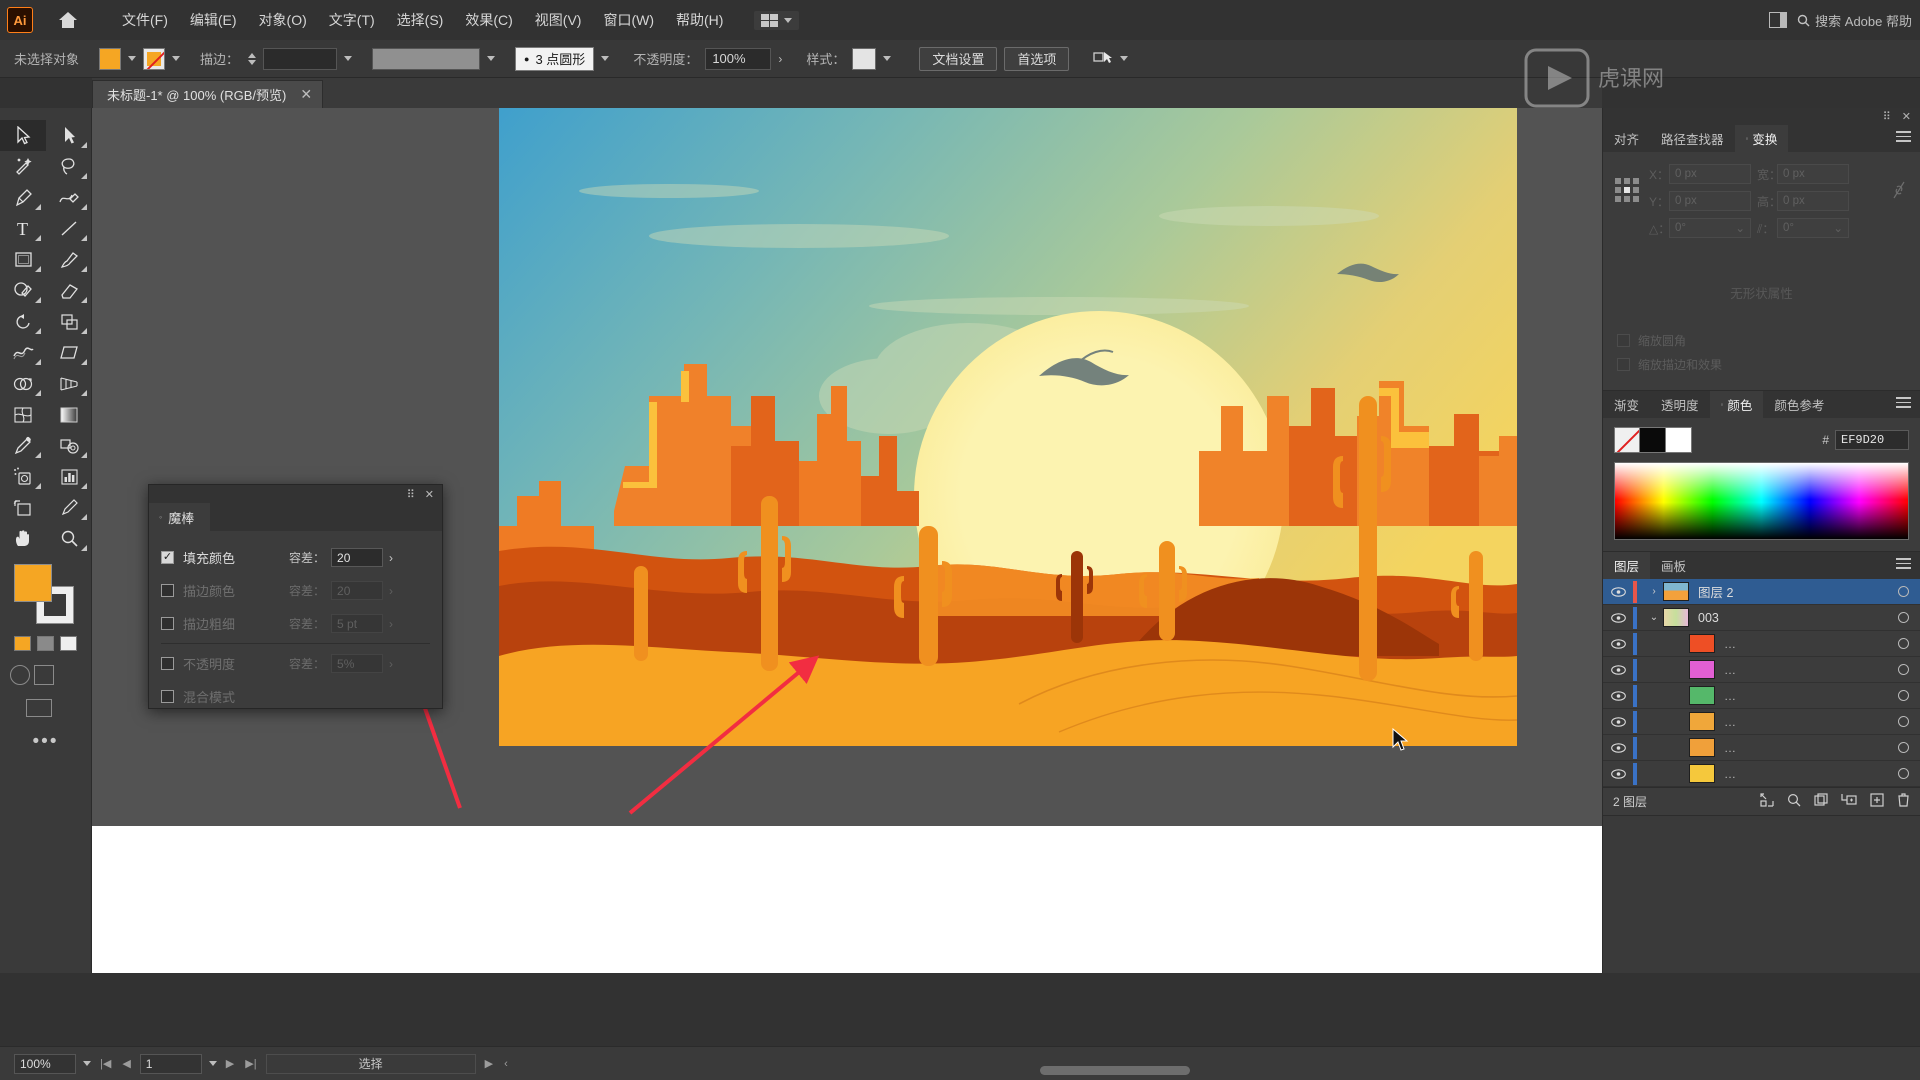  Describe the element at coordinates (68, 20) in the screenshot. I see `home-icon` at that location.